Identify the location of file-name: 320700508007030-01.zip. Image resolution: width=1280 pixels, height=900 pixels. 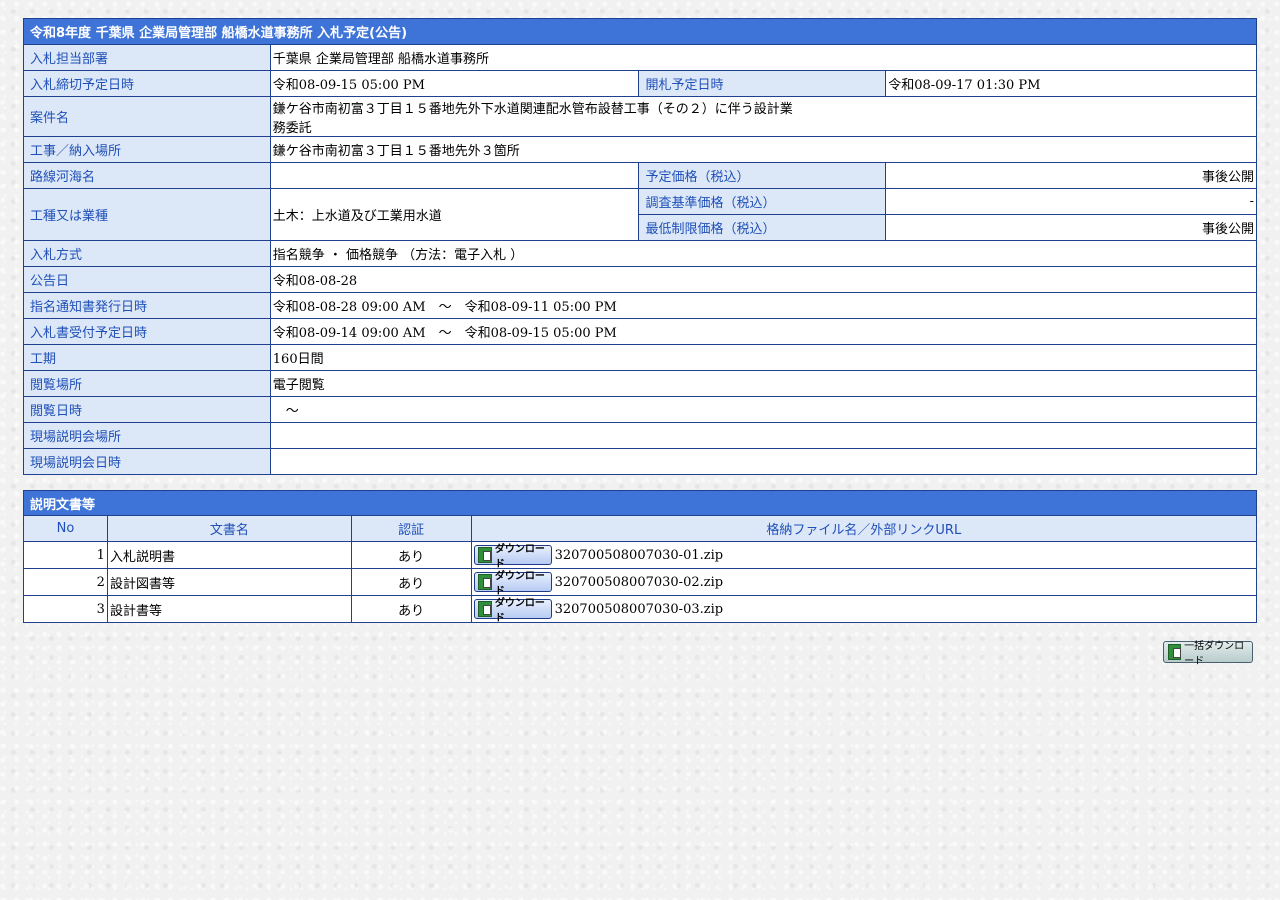
(639, 555).